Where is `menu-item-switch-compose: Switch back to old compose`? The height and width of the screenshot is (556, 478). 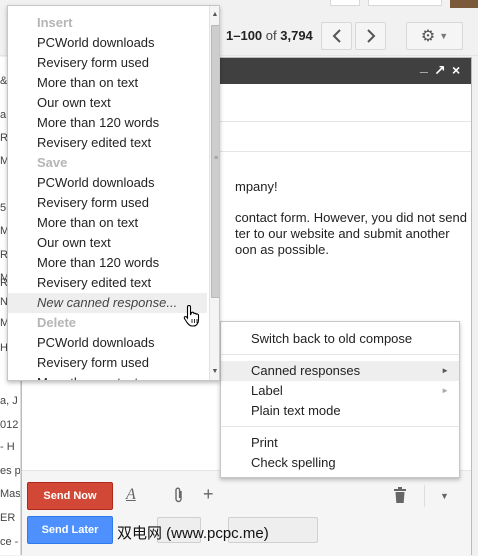 menu-item-switch-compose: Switch back to old compose is located at coordinates (340, 339).